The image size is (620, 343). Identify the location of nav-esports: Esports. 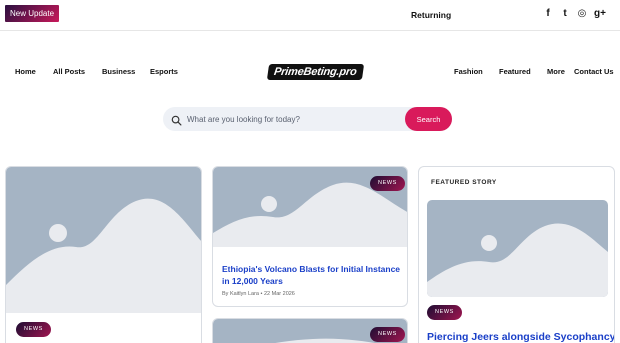
(164, 71).